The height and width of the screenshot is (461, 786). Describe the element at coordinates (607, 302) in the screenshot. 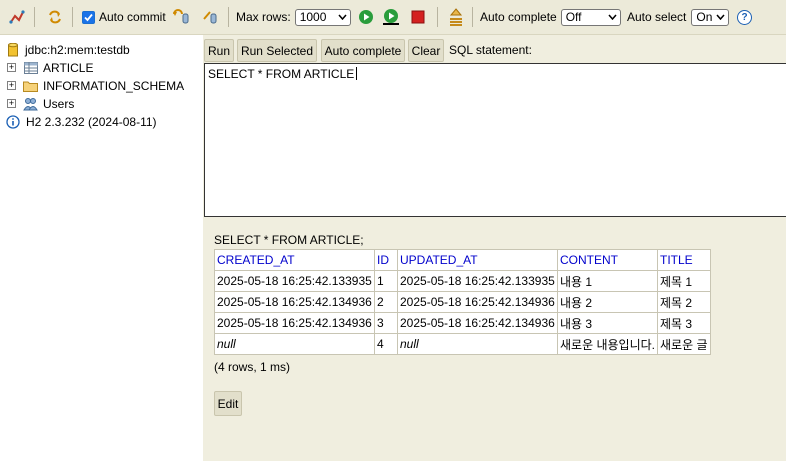

I see `cell-content: 내용 2` at that location.